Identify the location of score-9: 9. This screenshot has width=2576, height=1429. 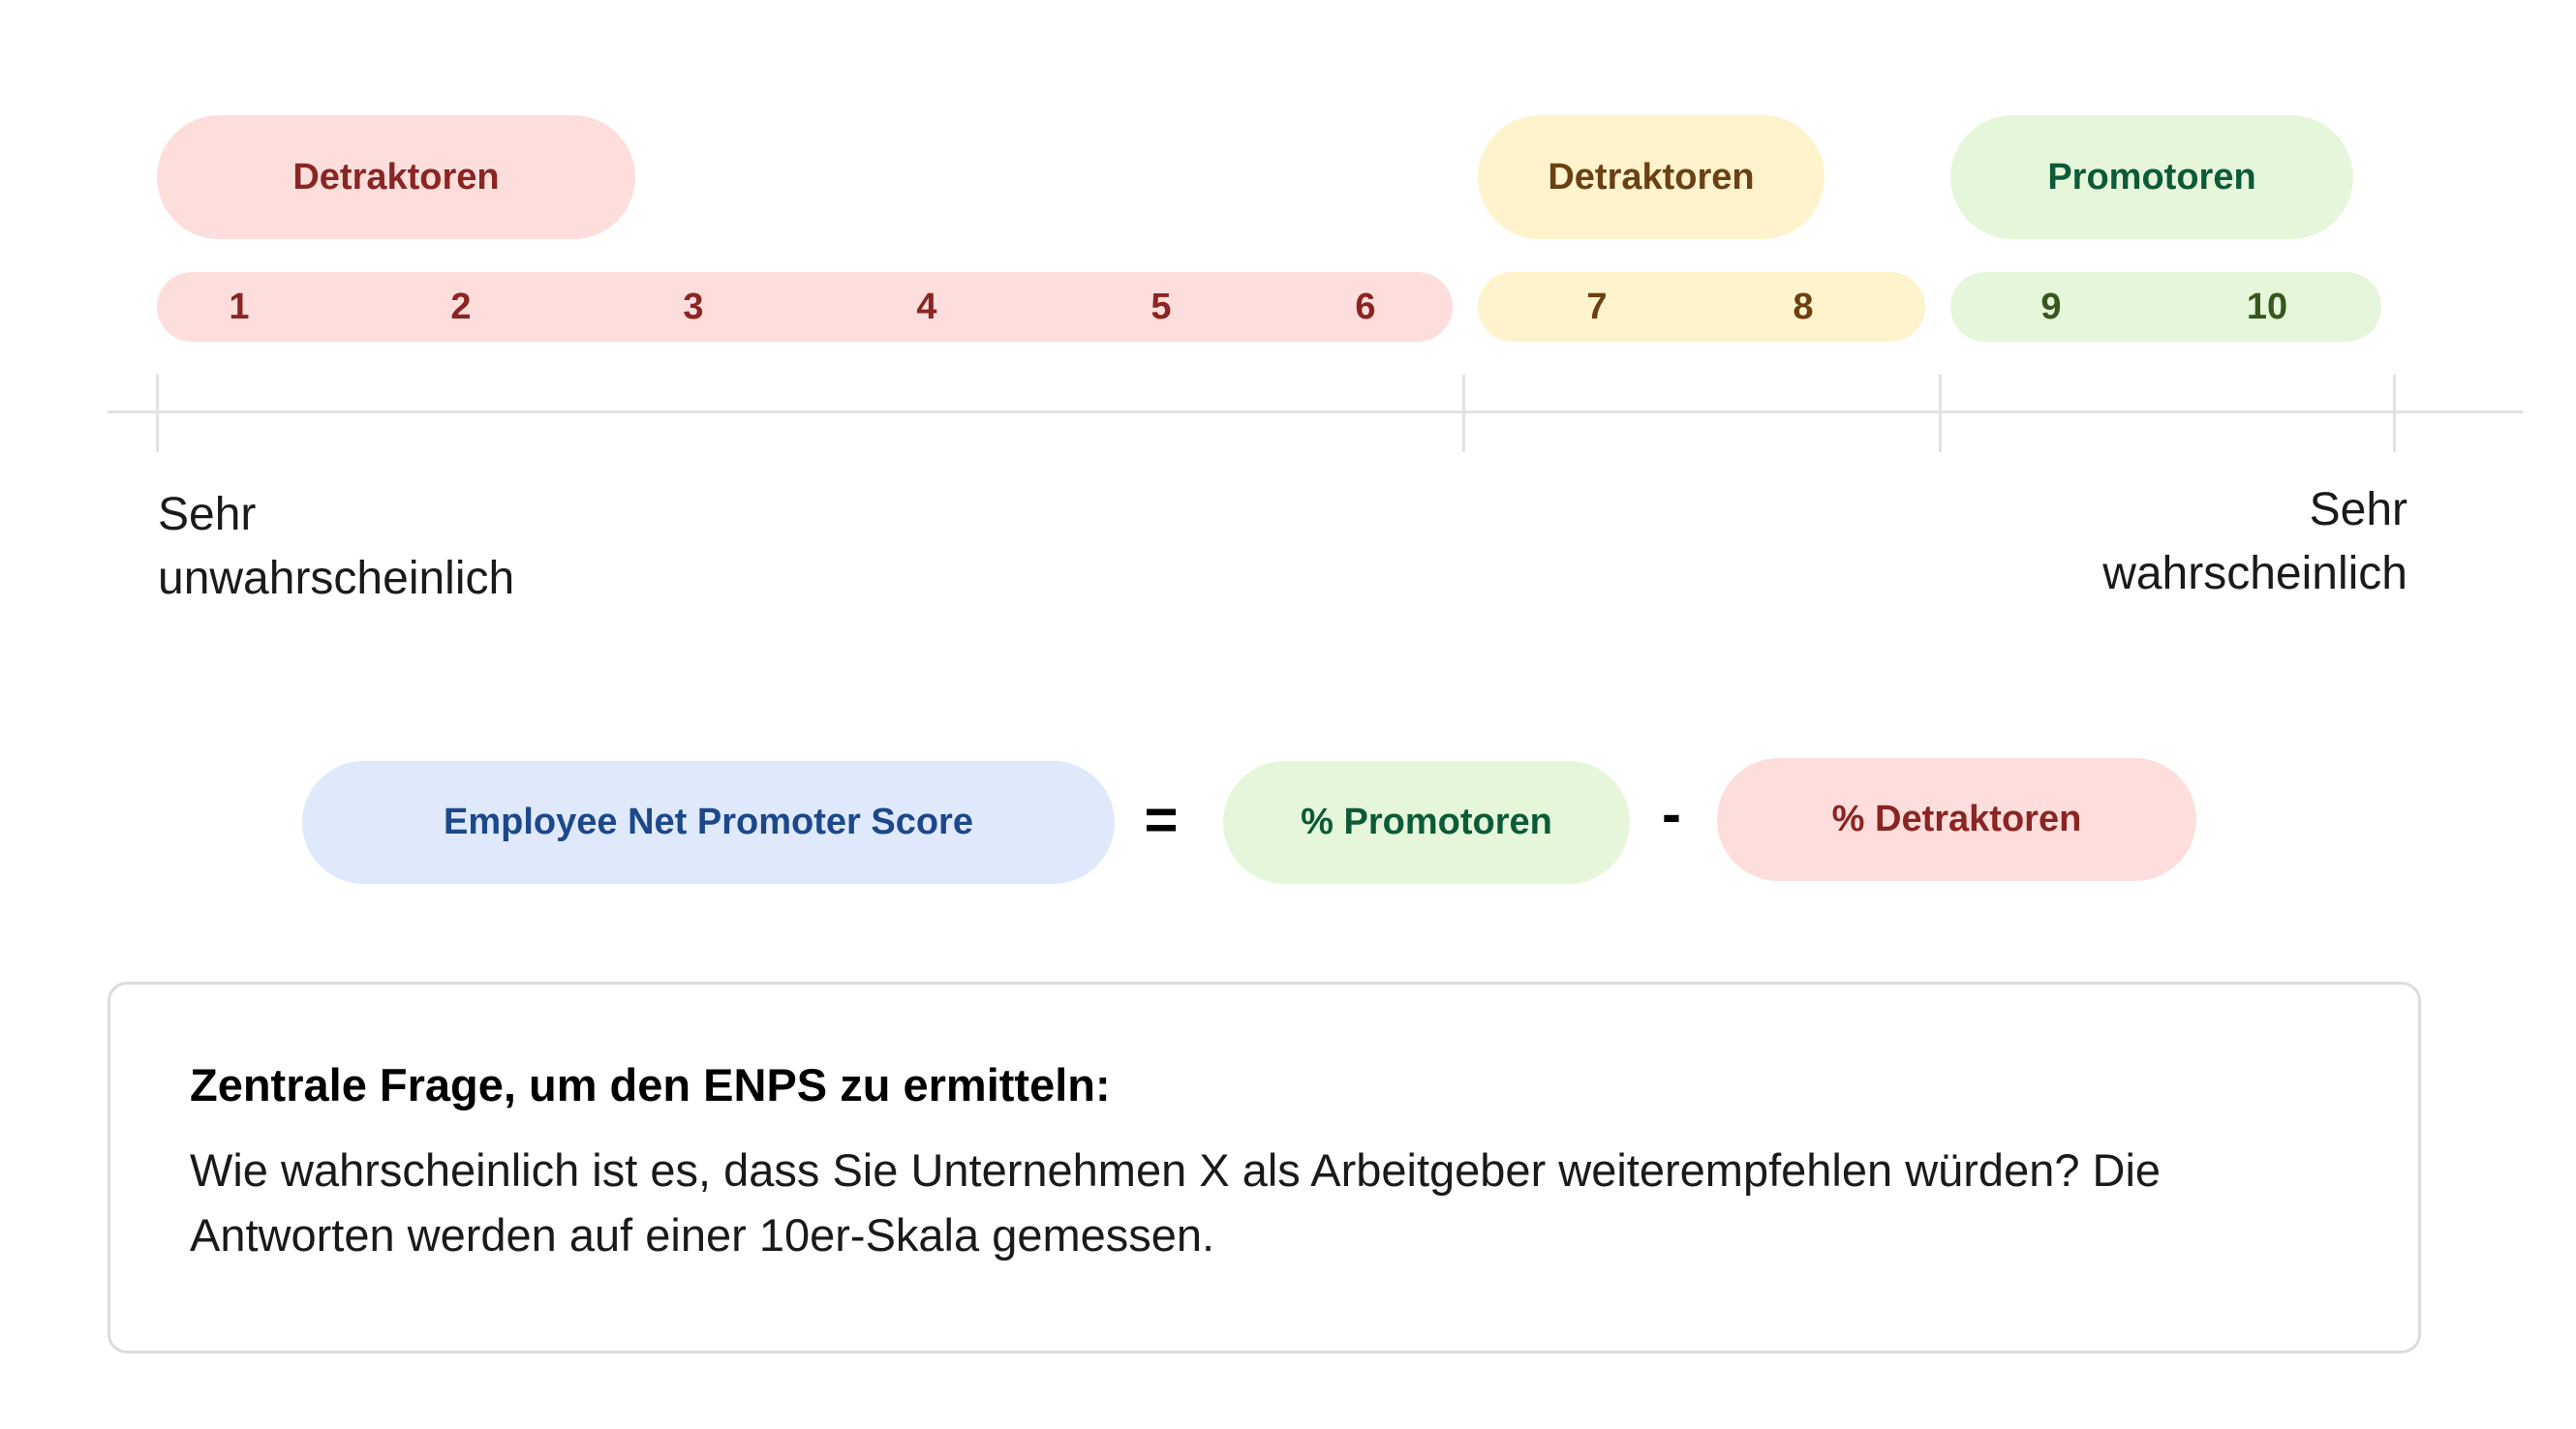
(2051, 307).